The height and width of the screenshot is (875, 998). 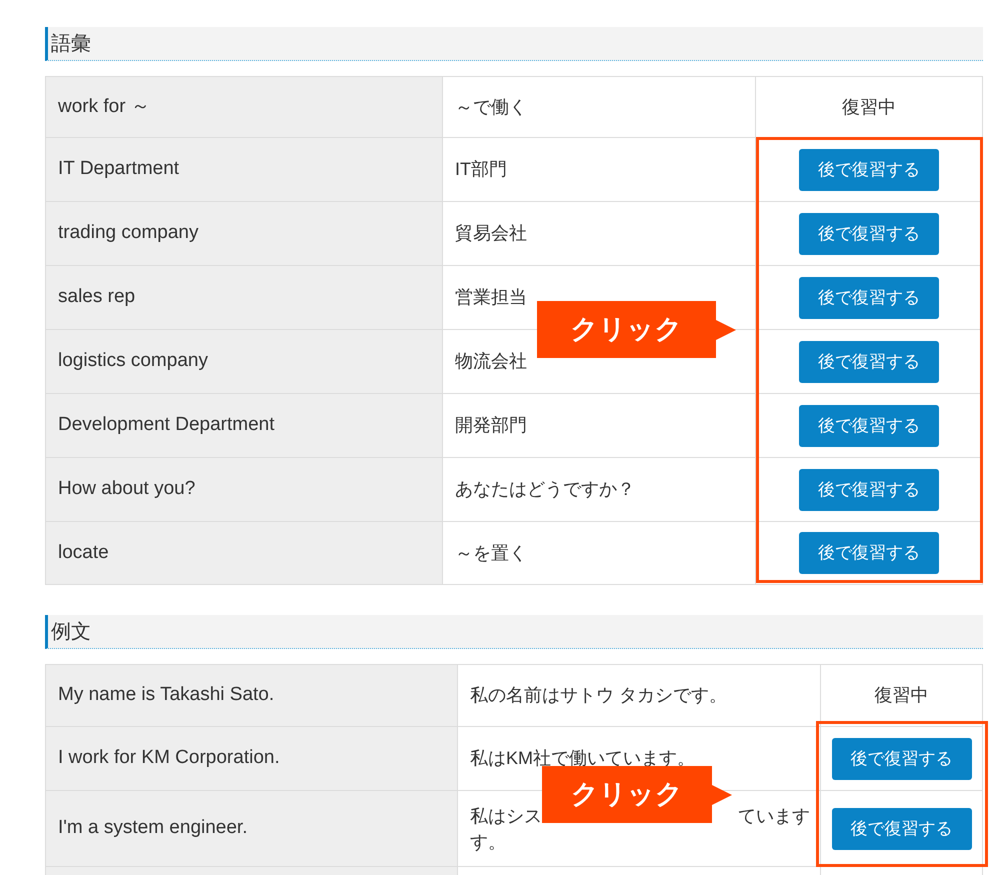 What do you see at coordinates (488, 842) in the screenshot?
I see `cell-text: す。` at bounding box center [488, 842].